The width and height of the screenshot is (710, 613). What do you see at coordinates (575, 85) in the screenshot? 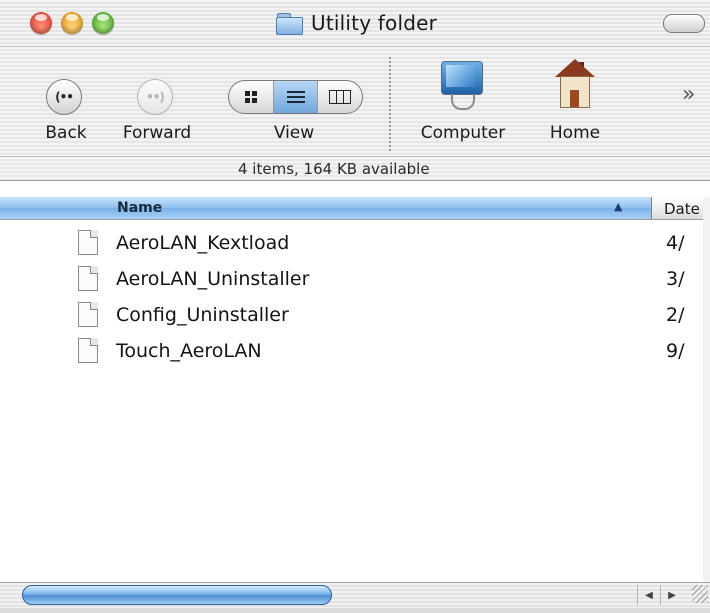
I see `home-icon` at bounding box center [575, 85].